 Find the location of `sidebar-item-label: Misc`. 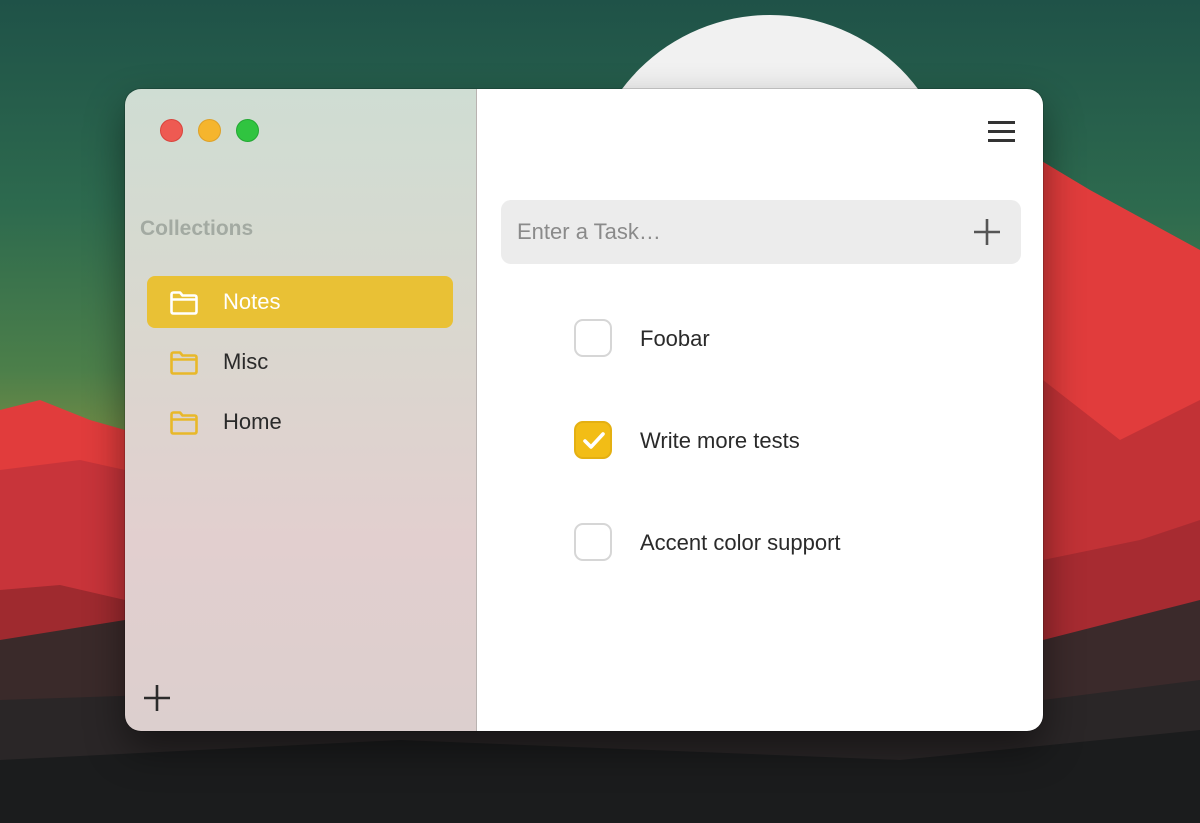

sidebar-item-label: Misc is located at coordinates (246, 361).